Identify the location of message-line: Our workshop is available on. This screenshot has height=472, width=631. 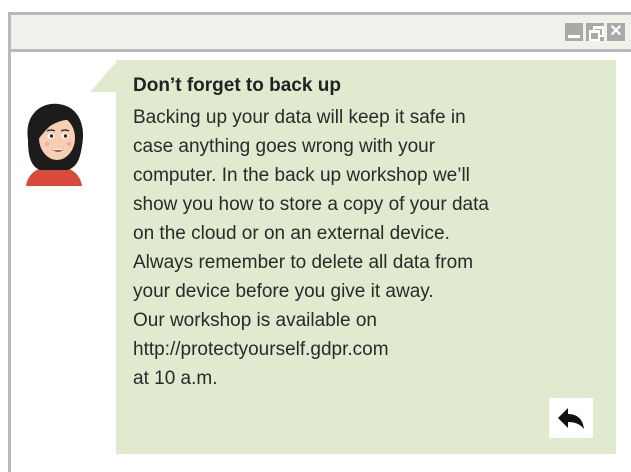
(255, 320).